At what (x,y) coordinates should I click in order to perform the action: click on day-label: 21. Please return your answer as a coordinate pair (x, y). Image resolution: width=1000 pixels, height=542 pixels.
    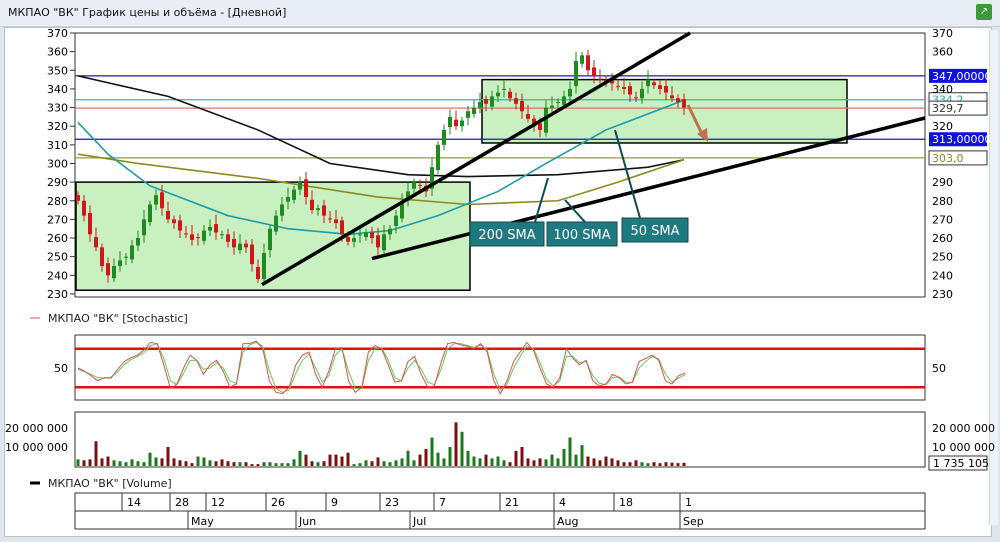
    Looking at the image, I should click on (512, 502).